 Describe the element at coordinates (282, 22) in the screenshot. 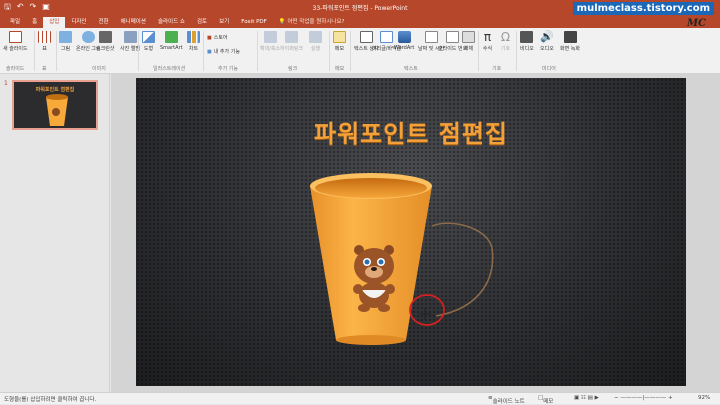

I see `lightbulb-icon: 💡` at that location.